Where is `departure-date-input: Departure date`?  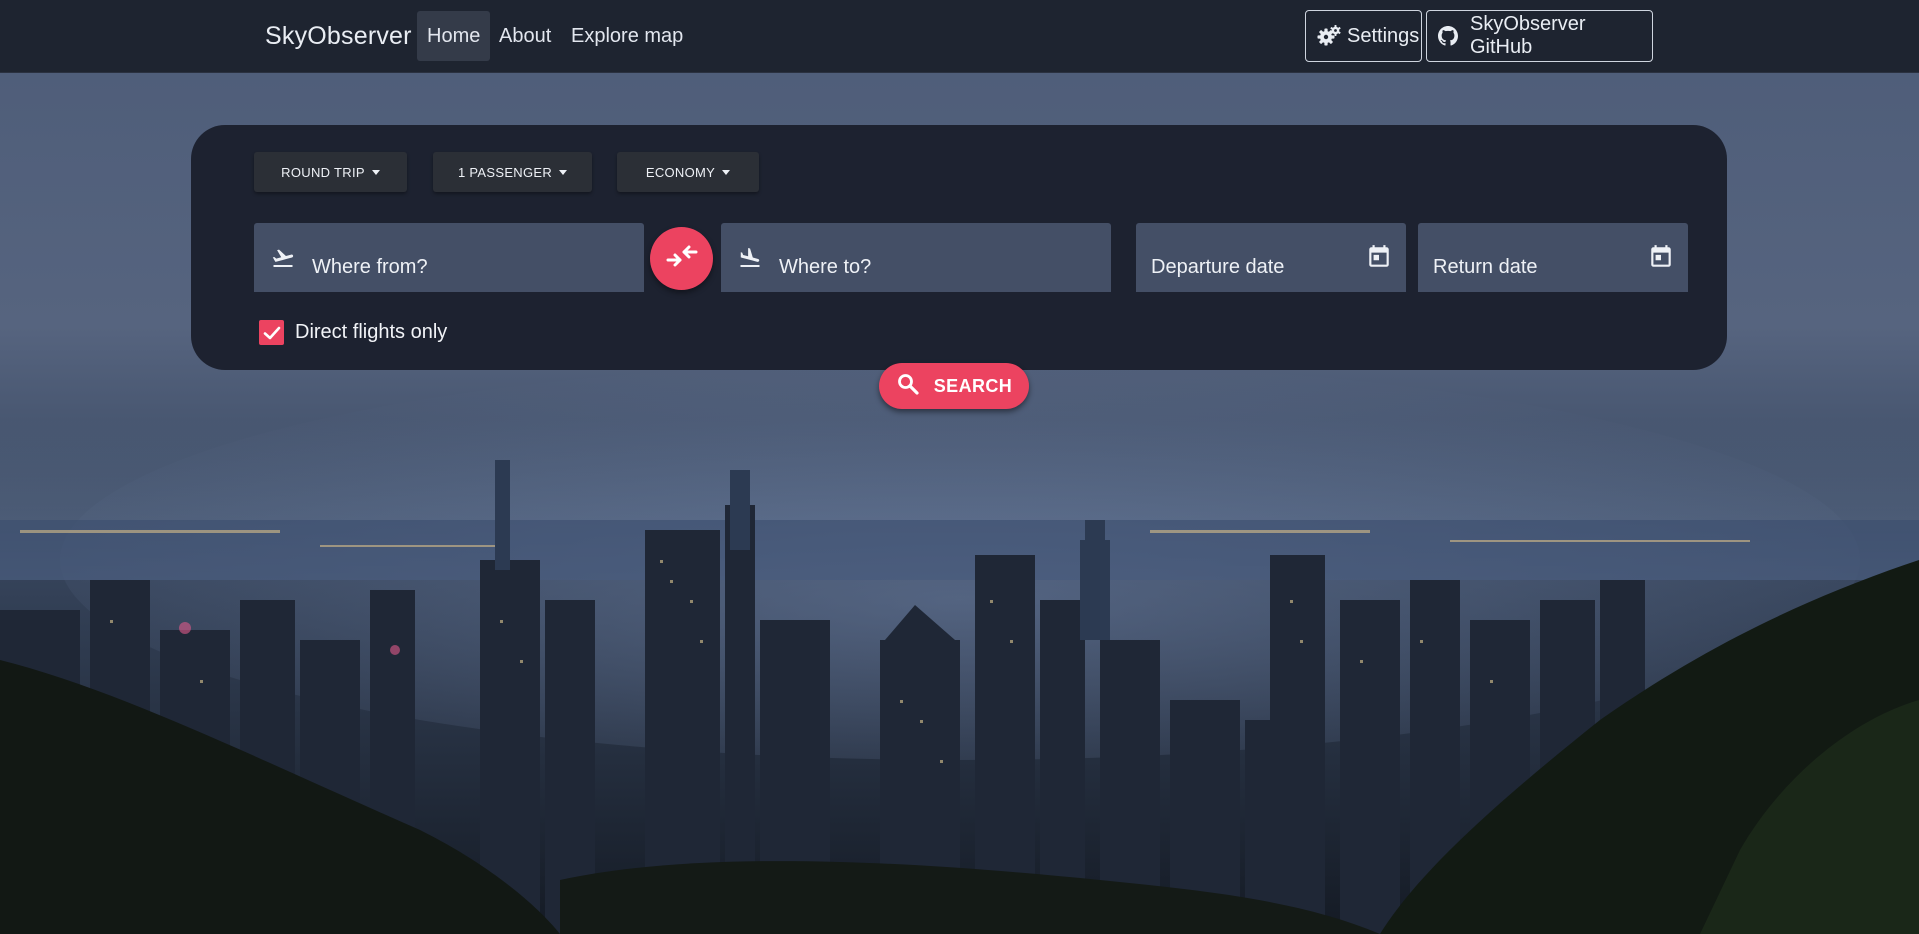 departure-date-input: Departure date is located at coordinates (1271, 257).